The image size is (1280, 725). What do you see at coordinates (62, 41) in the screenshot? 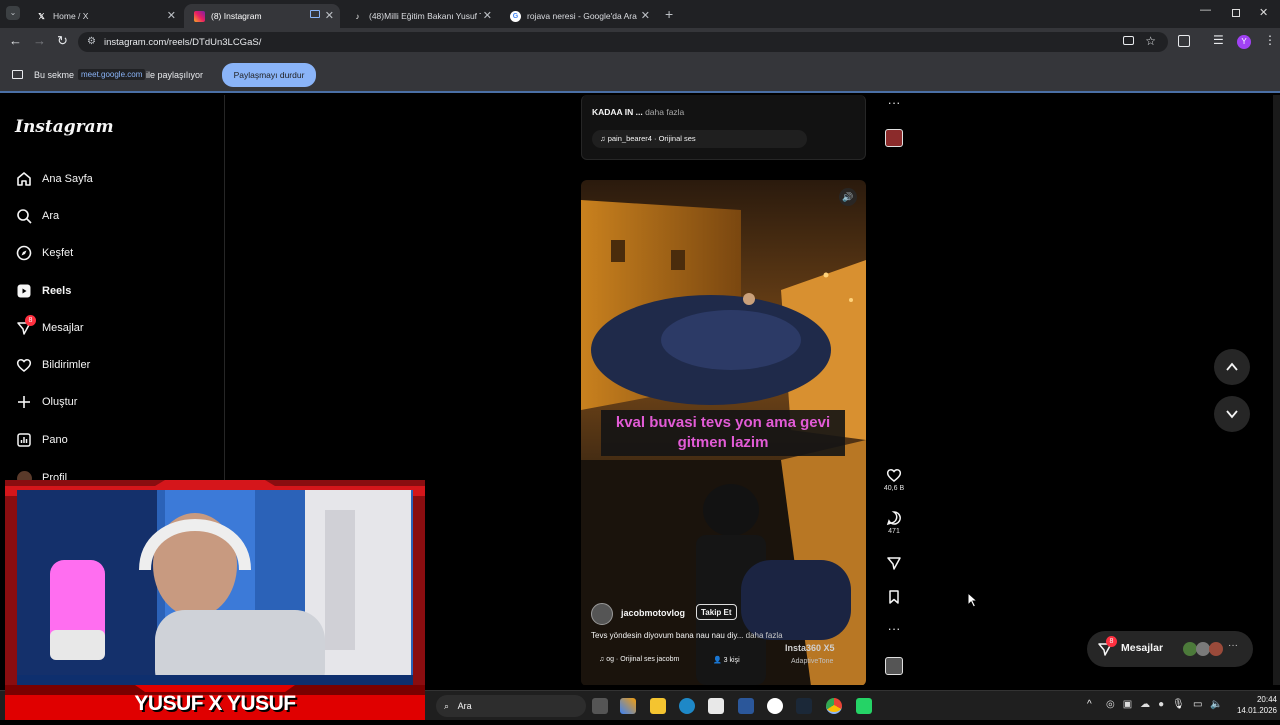
I see `reload-icon: ↻` at bounding box center [62, 41].